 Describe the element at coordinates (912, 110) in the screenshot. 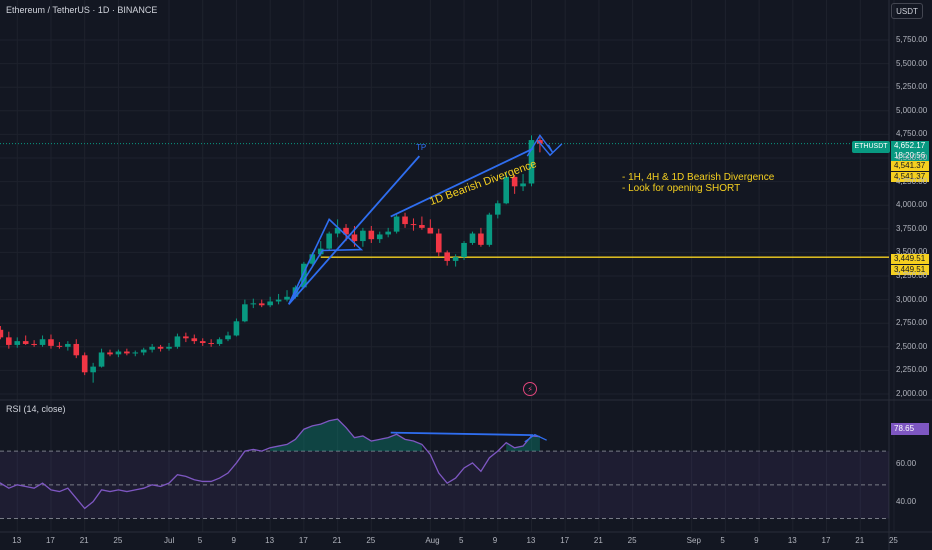

I see `price-tick-label: 5,000.00` at that location.